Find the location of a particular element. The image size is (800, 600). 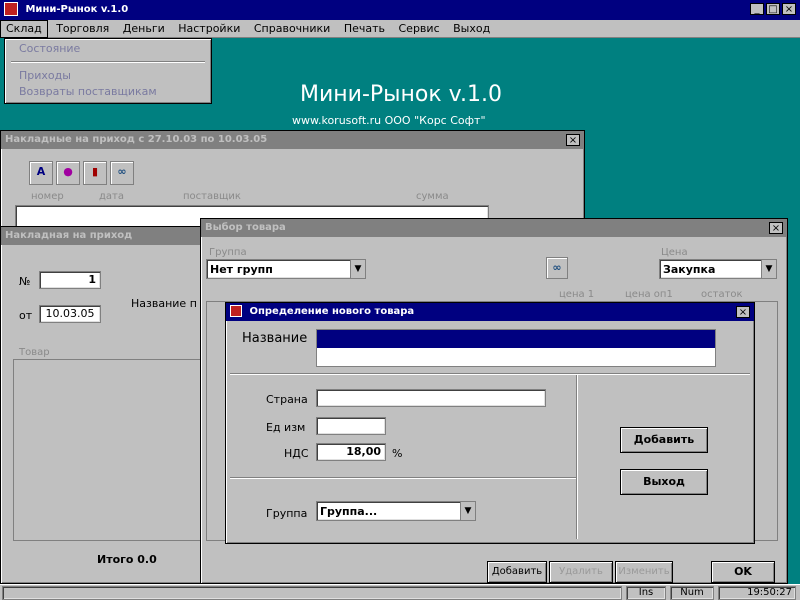

name-field-selected-line is located at coordinates (516, 339).